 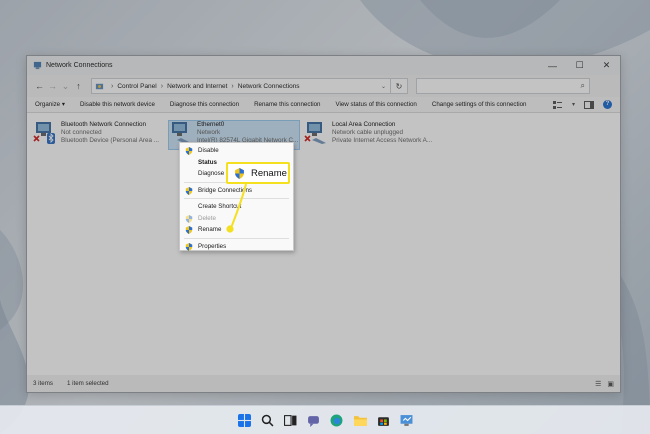 I want to click on breadcrumb-network-connections: Network Connections, so click(x=269, y=86).